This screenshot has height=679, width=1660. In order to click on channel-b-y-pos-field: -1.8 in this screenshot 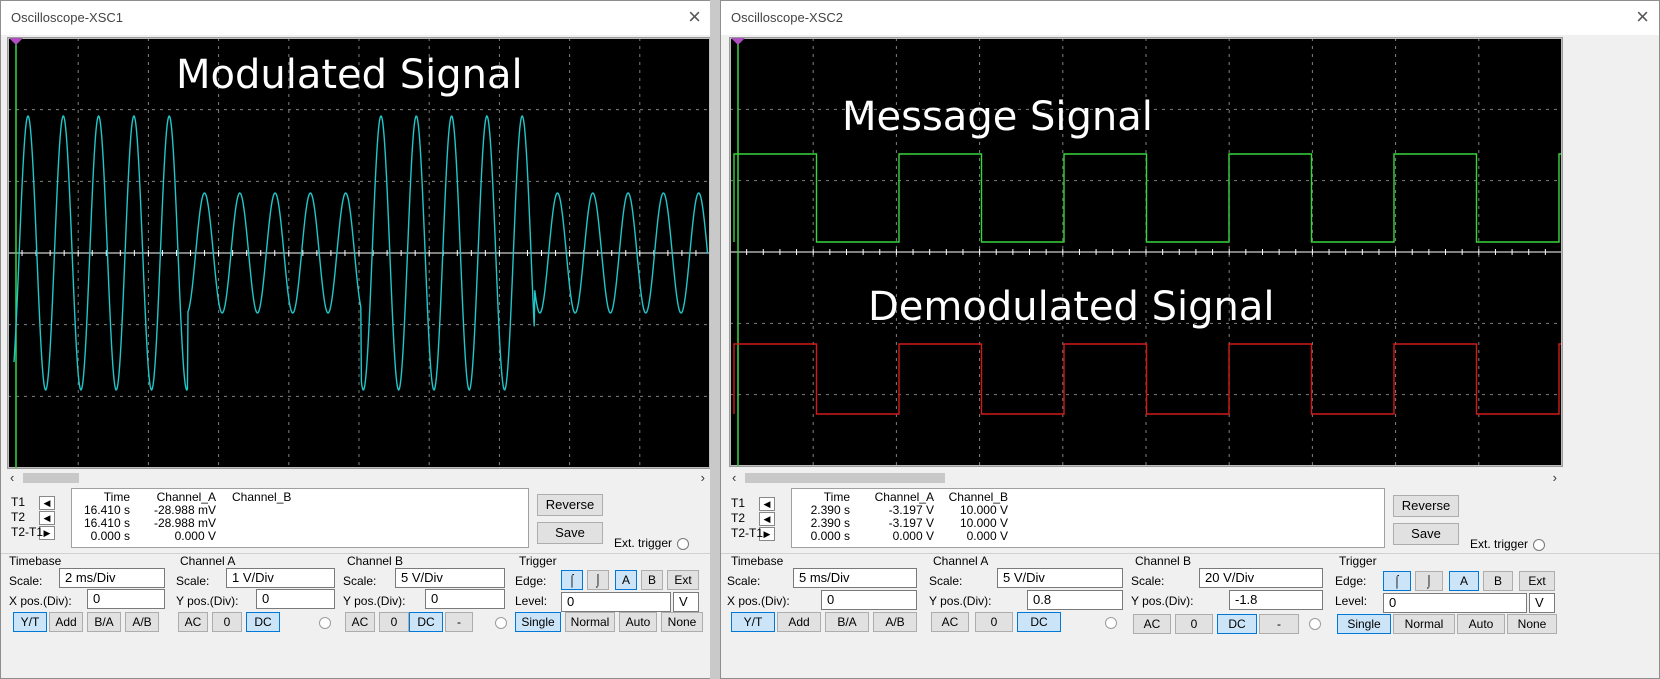, I will do `click(1276, 600)`.